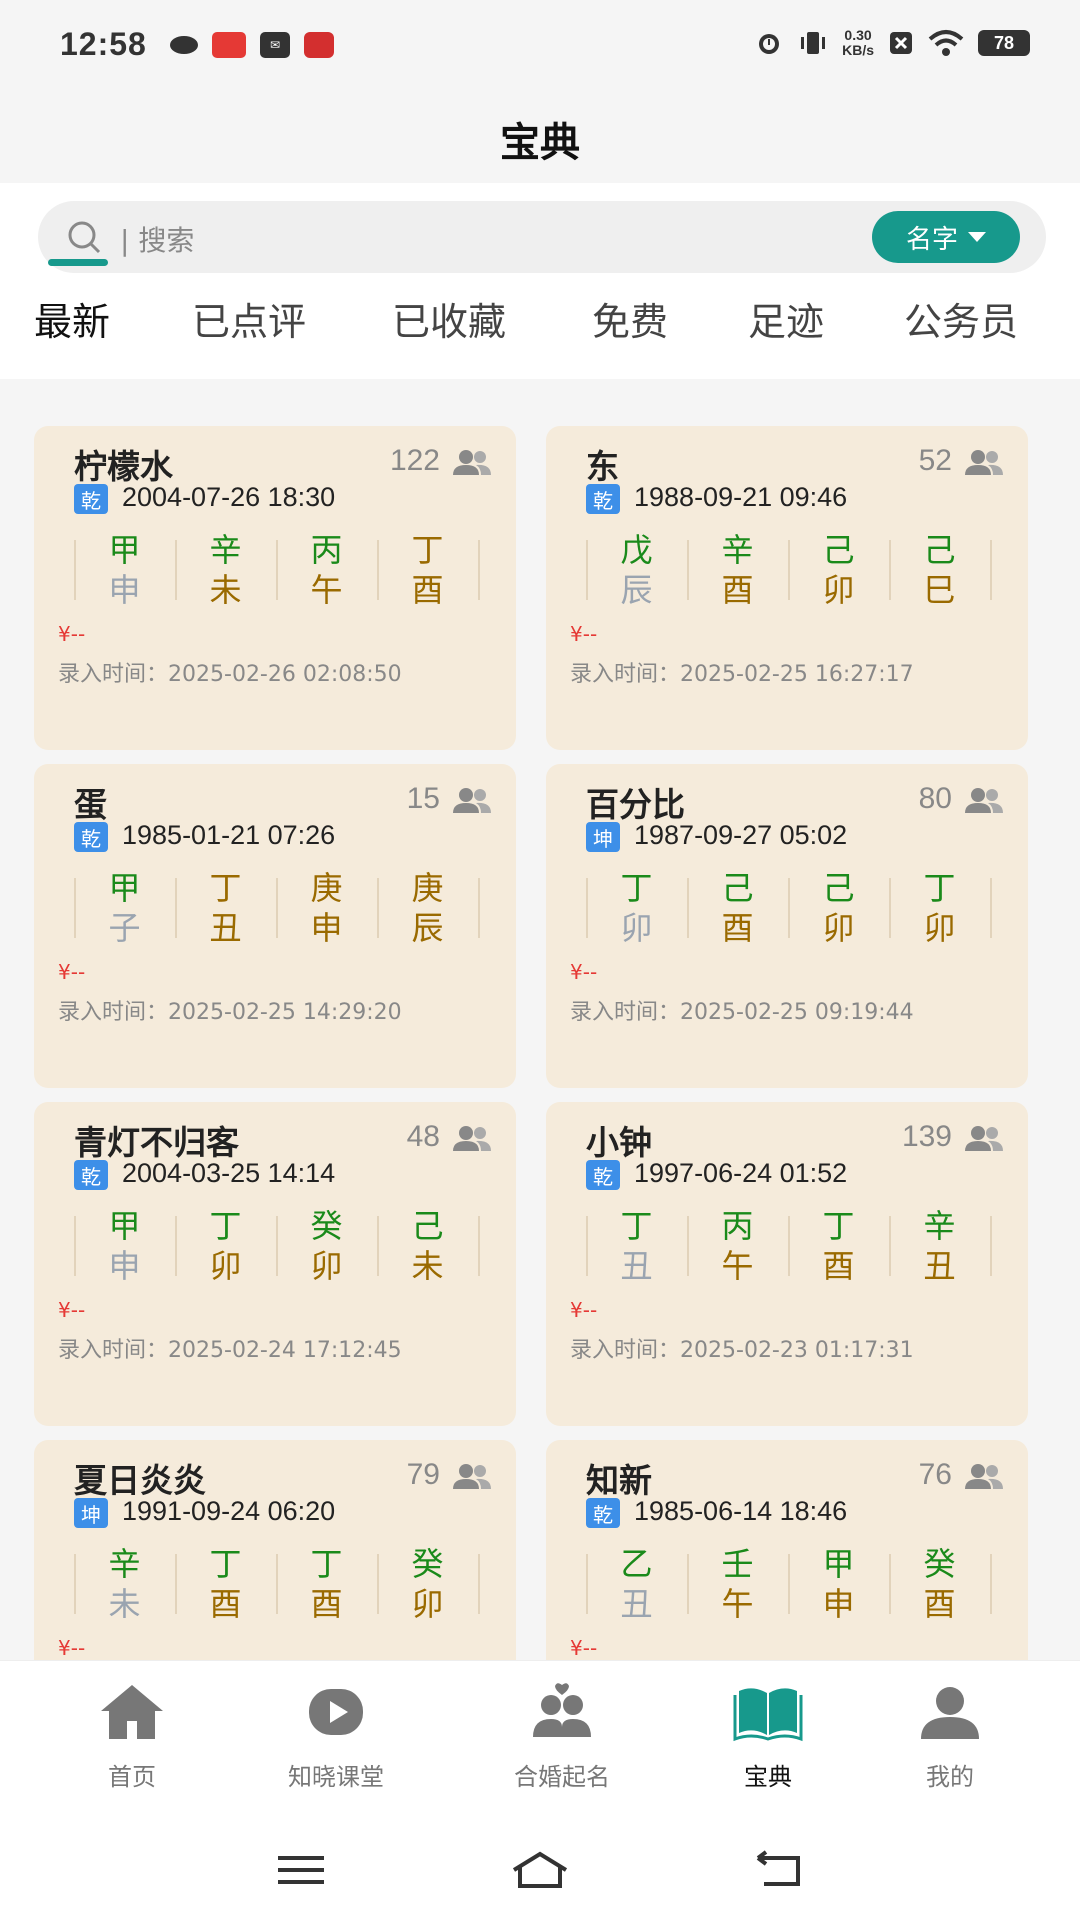 The image size is (1080, 1920). What do you see at coordinates (742, 1012) in the screenshot?
I see `entry-time: 录入时间：2025-02-25 09:19:44` at bounding box center [742, 1012].